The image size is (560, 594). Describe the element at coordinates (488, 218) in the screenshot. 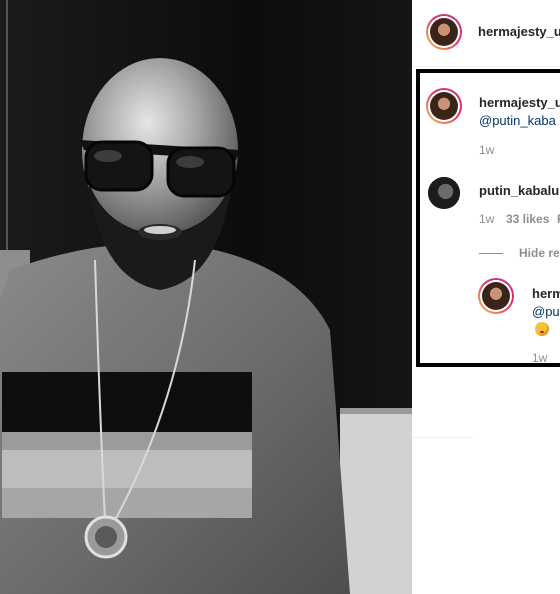

I see `highlight-box` at that location.